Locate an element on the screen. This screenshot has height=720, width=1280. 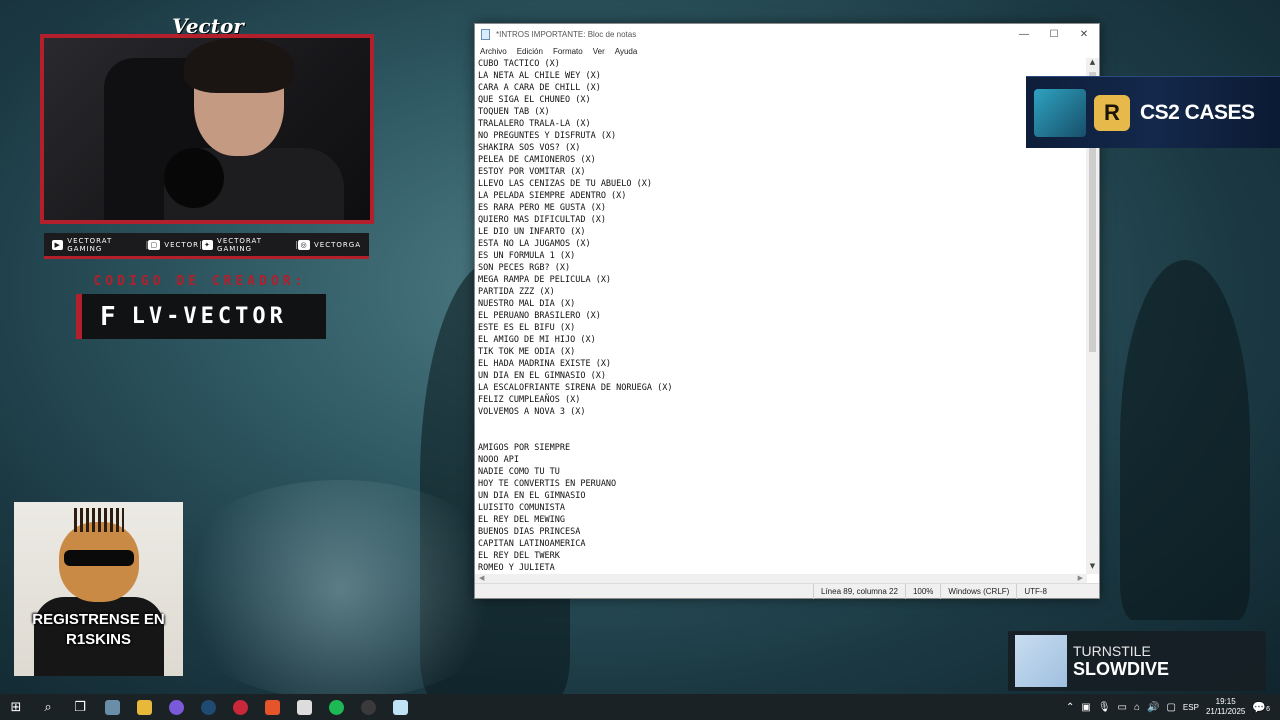
text-line: CAPITAN LATINOAMERICA is located at coordinates (532, 544).